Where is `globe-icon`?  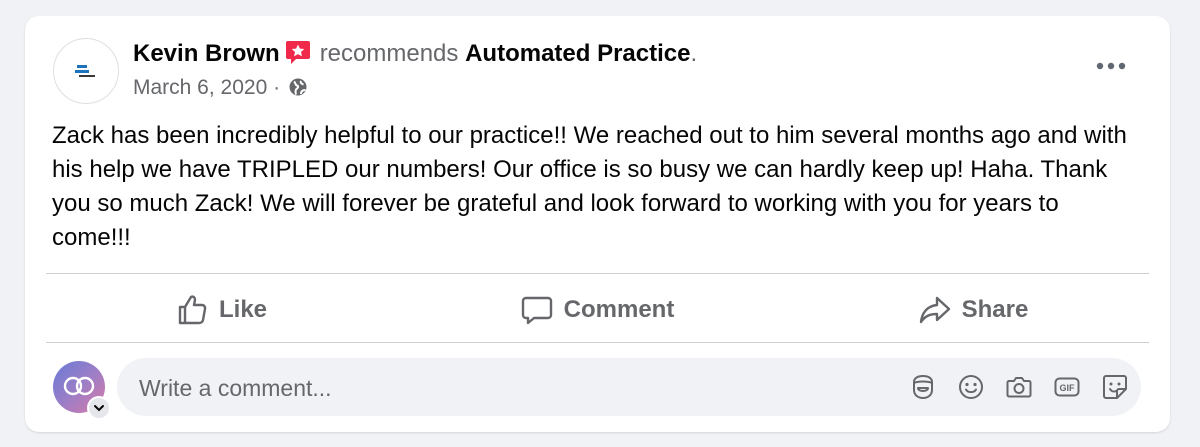
globe-icon is located at coordinates (298, 87).